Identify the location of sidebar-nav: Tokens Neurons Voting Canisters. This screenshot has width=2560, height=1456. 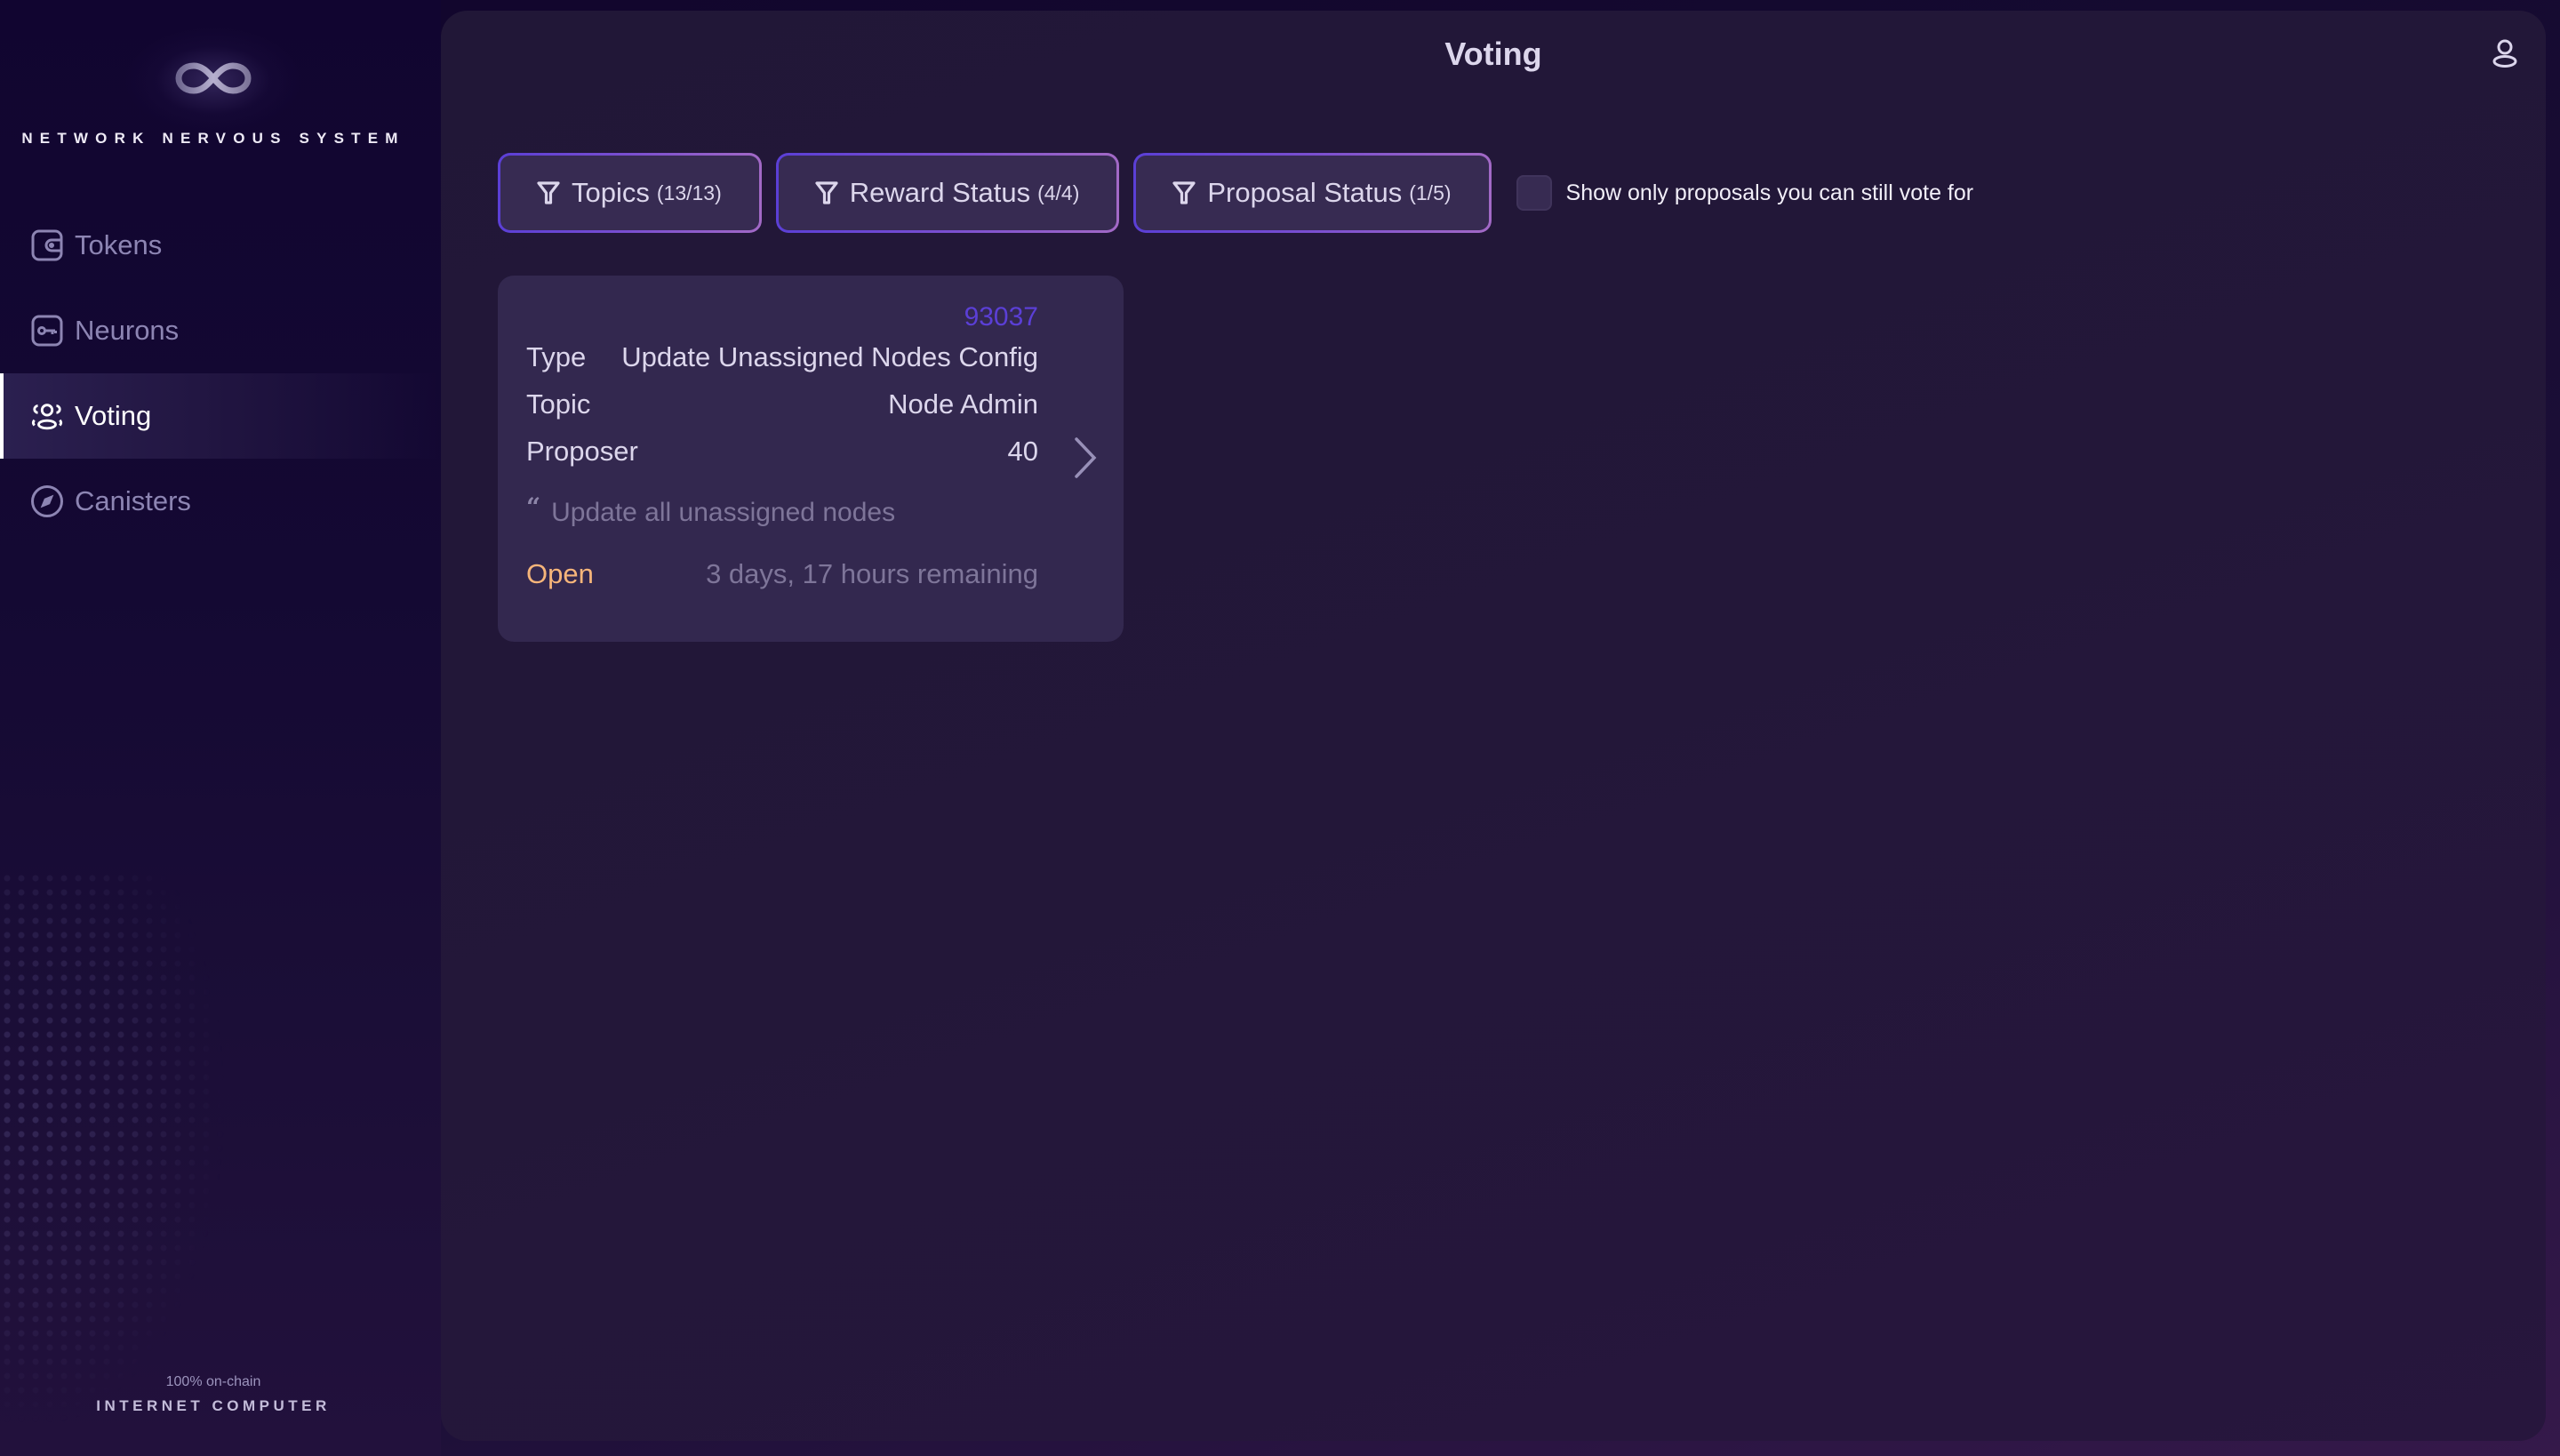
(220, 373).